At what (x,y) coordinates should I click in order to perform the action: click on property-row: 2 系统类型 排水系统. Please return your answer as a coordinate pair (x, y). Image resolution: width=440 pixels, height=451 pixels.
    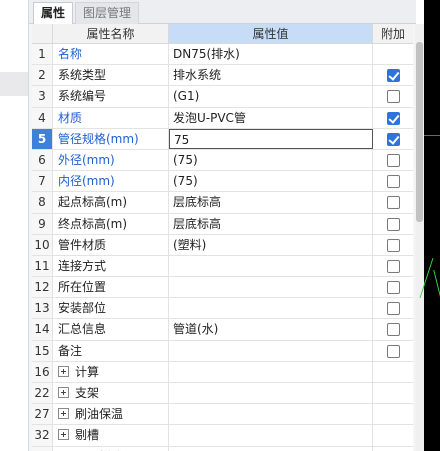
    Looking at the image, I should click on (222, 76).